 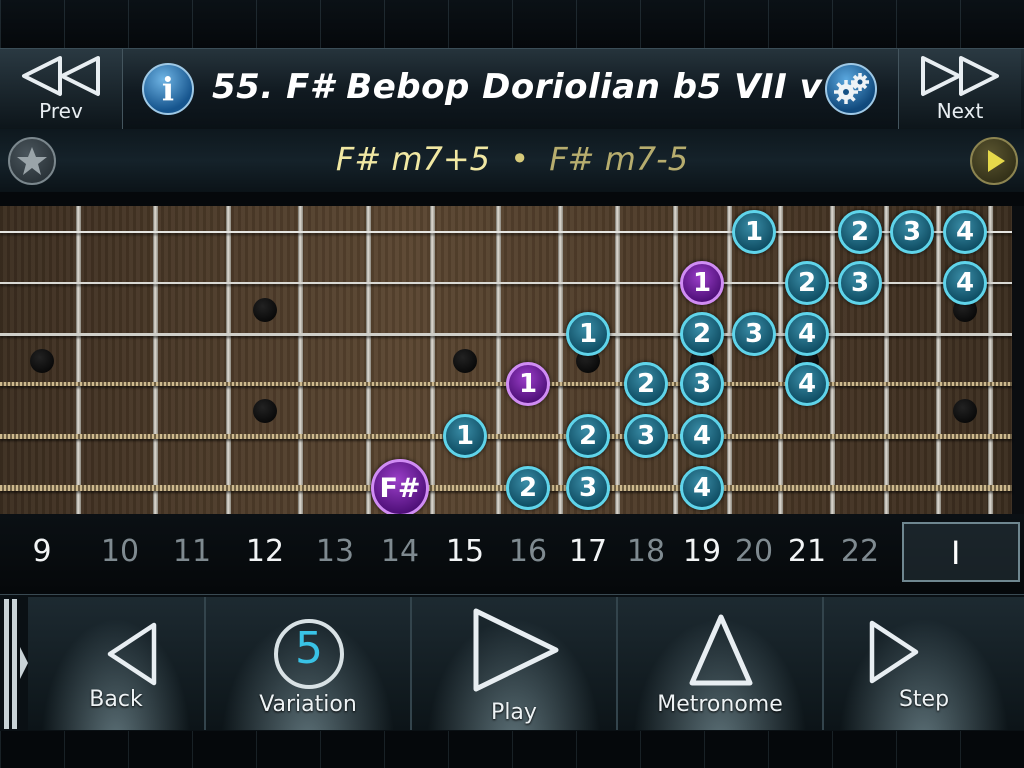 I want to click on step-label: Step, so click(x=924, y=699).